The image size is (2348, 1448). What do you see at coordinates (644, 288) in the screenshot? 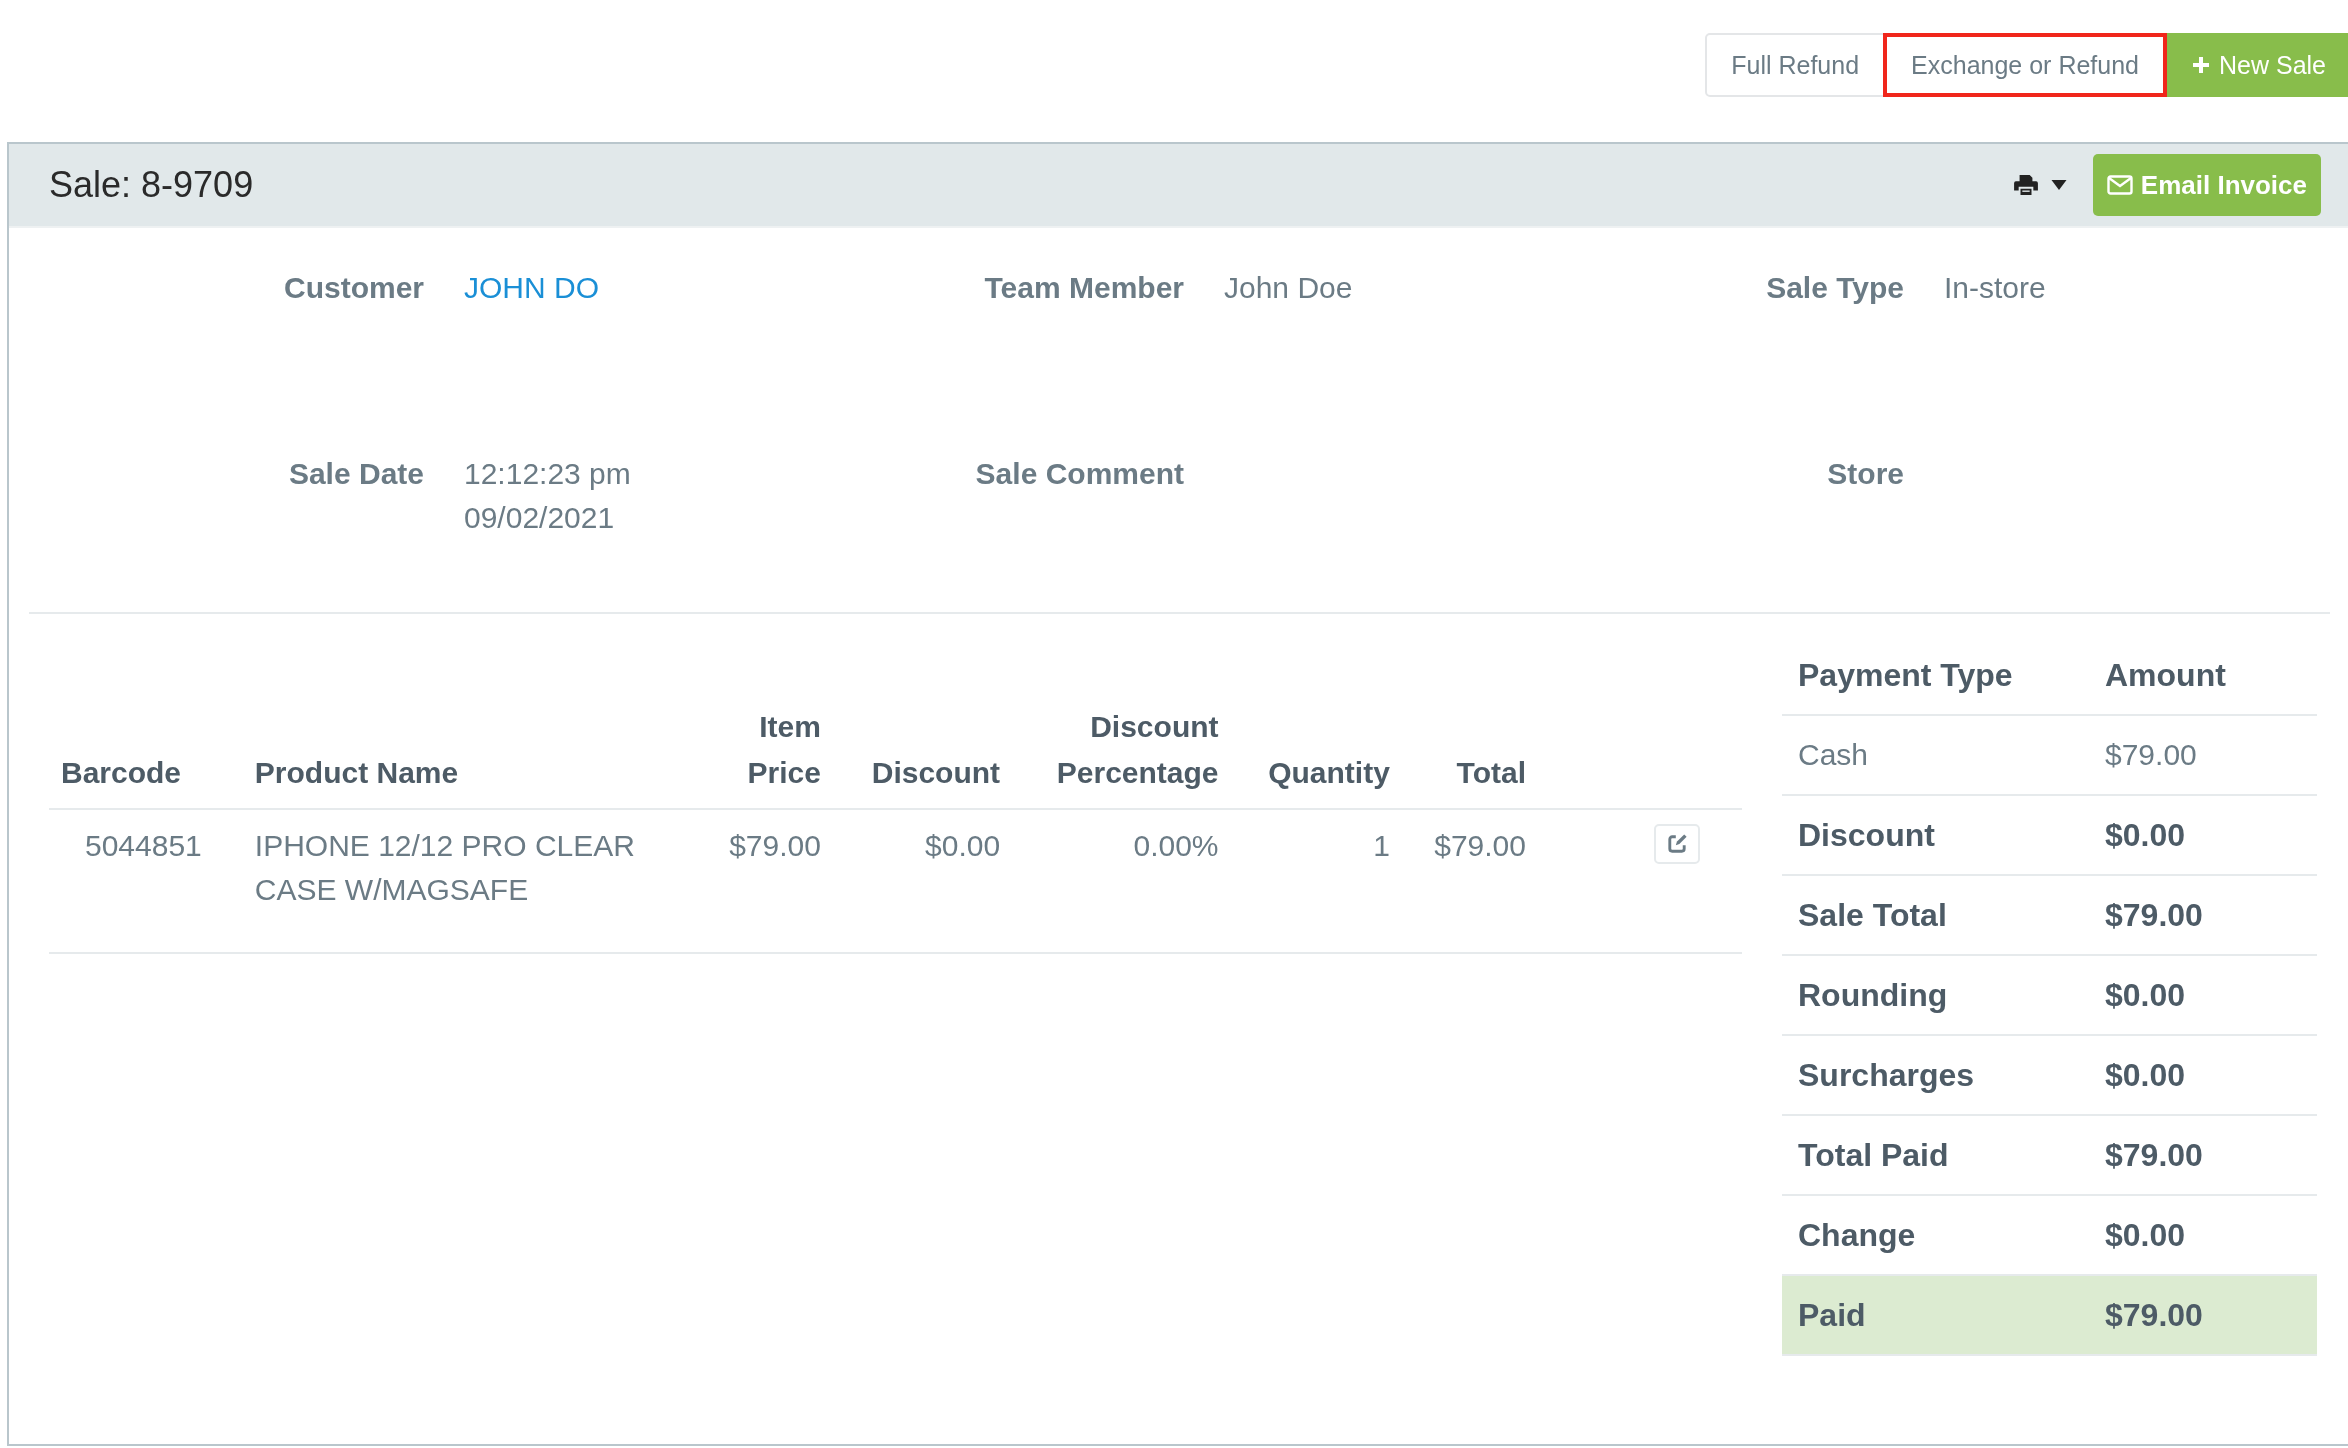
I see `customer-link: JOHN DO` at bounding box center [644, 288].